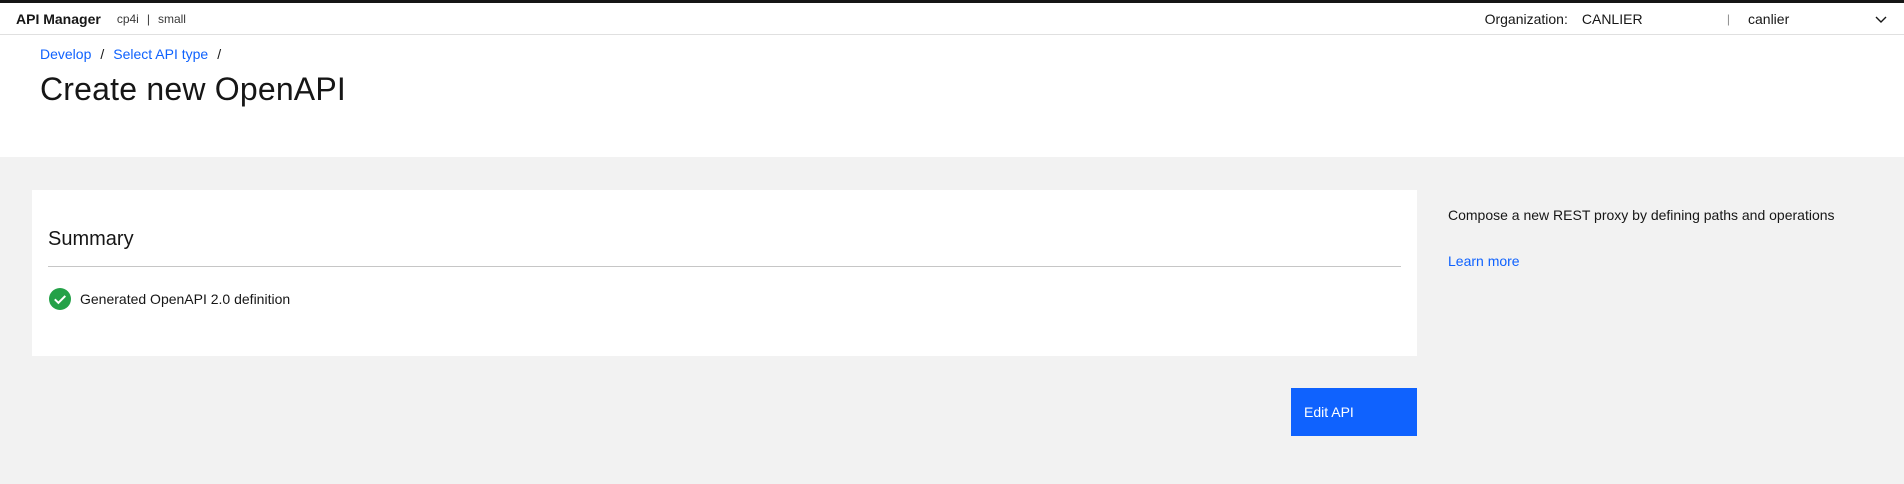 The height and width of the screenshot is (484, 1904). What do you see at coordinates (171, 18) in the screenshot?
I see `instance-size: small` at bounding box center [171, 18].